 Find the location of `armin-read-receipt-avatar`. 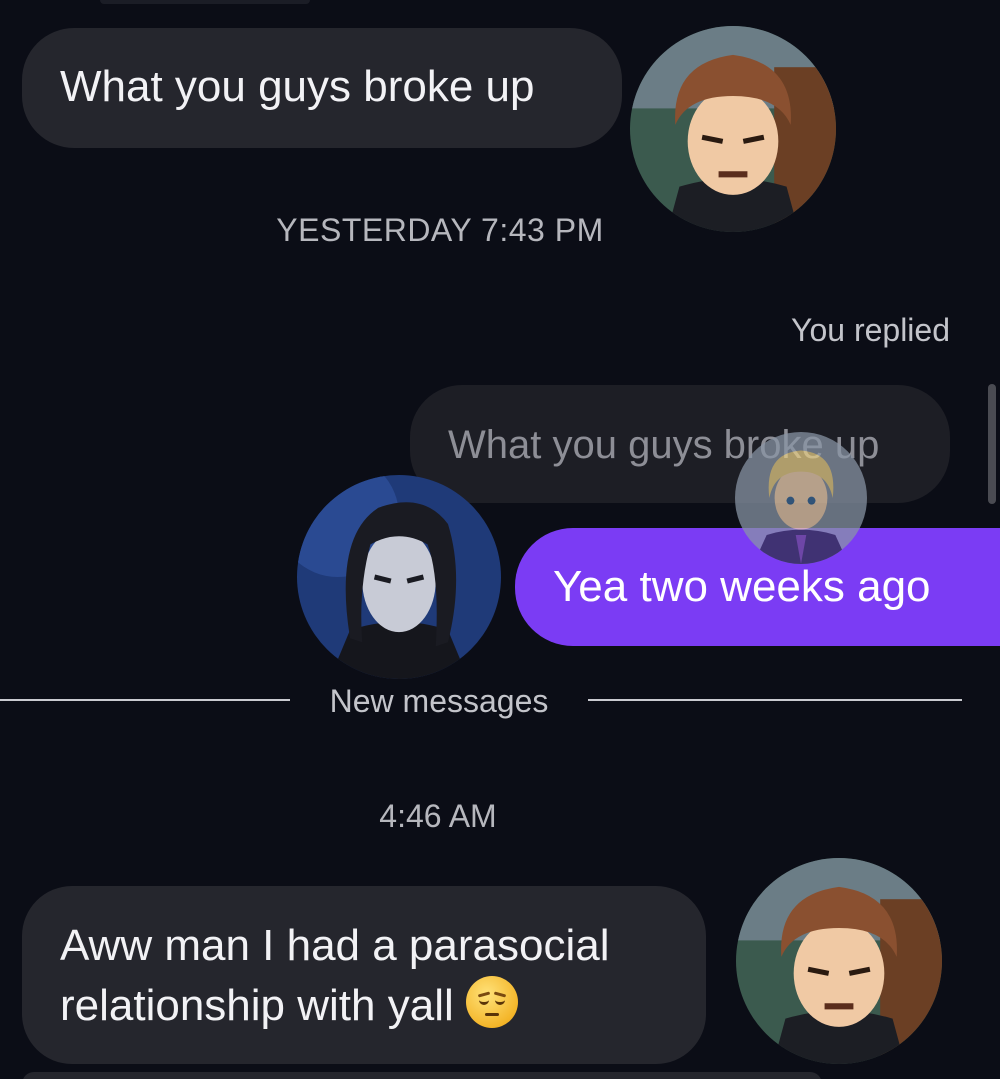

armin-read-receipt-avatar is located at coordinates (801, 498).